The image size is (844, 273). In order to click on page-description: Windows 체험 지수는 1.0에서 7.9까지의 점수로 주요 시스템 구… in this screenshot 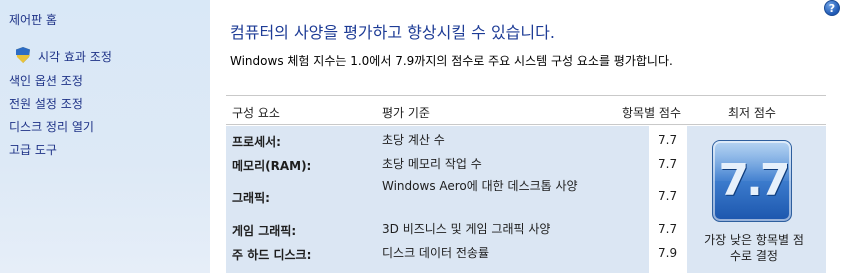, I will do `click(451, 61)`.